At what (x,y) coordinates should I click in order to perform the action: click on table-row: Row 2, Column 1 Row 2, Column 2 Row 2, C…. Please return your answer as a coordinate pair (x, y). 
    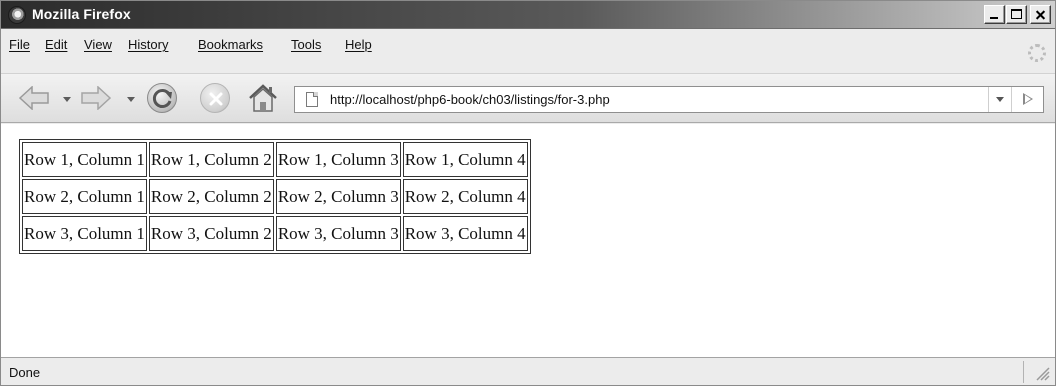
    Looking at the image, I should click on (275, 196).